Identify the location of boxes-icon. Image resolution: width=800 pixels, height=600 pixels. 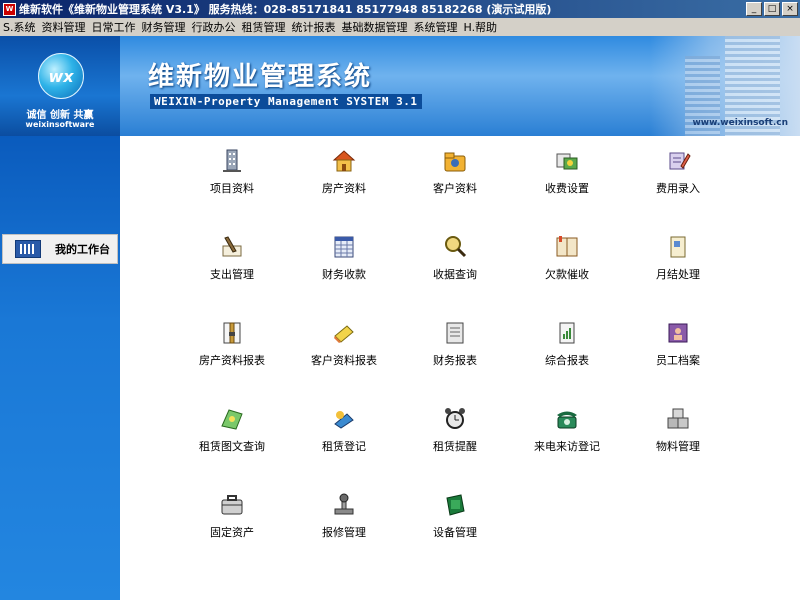
(678, 419).